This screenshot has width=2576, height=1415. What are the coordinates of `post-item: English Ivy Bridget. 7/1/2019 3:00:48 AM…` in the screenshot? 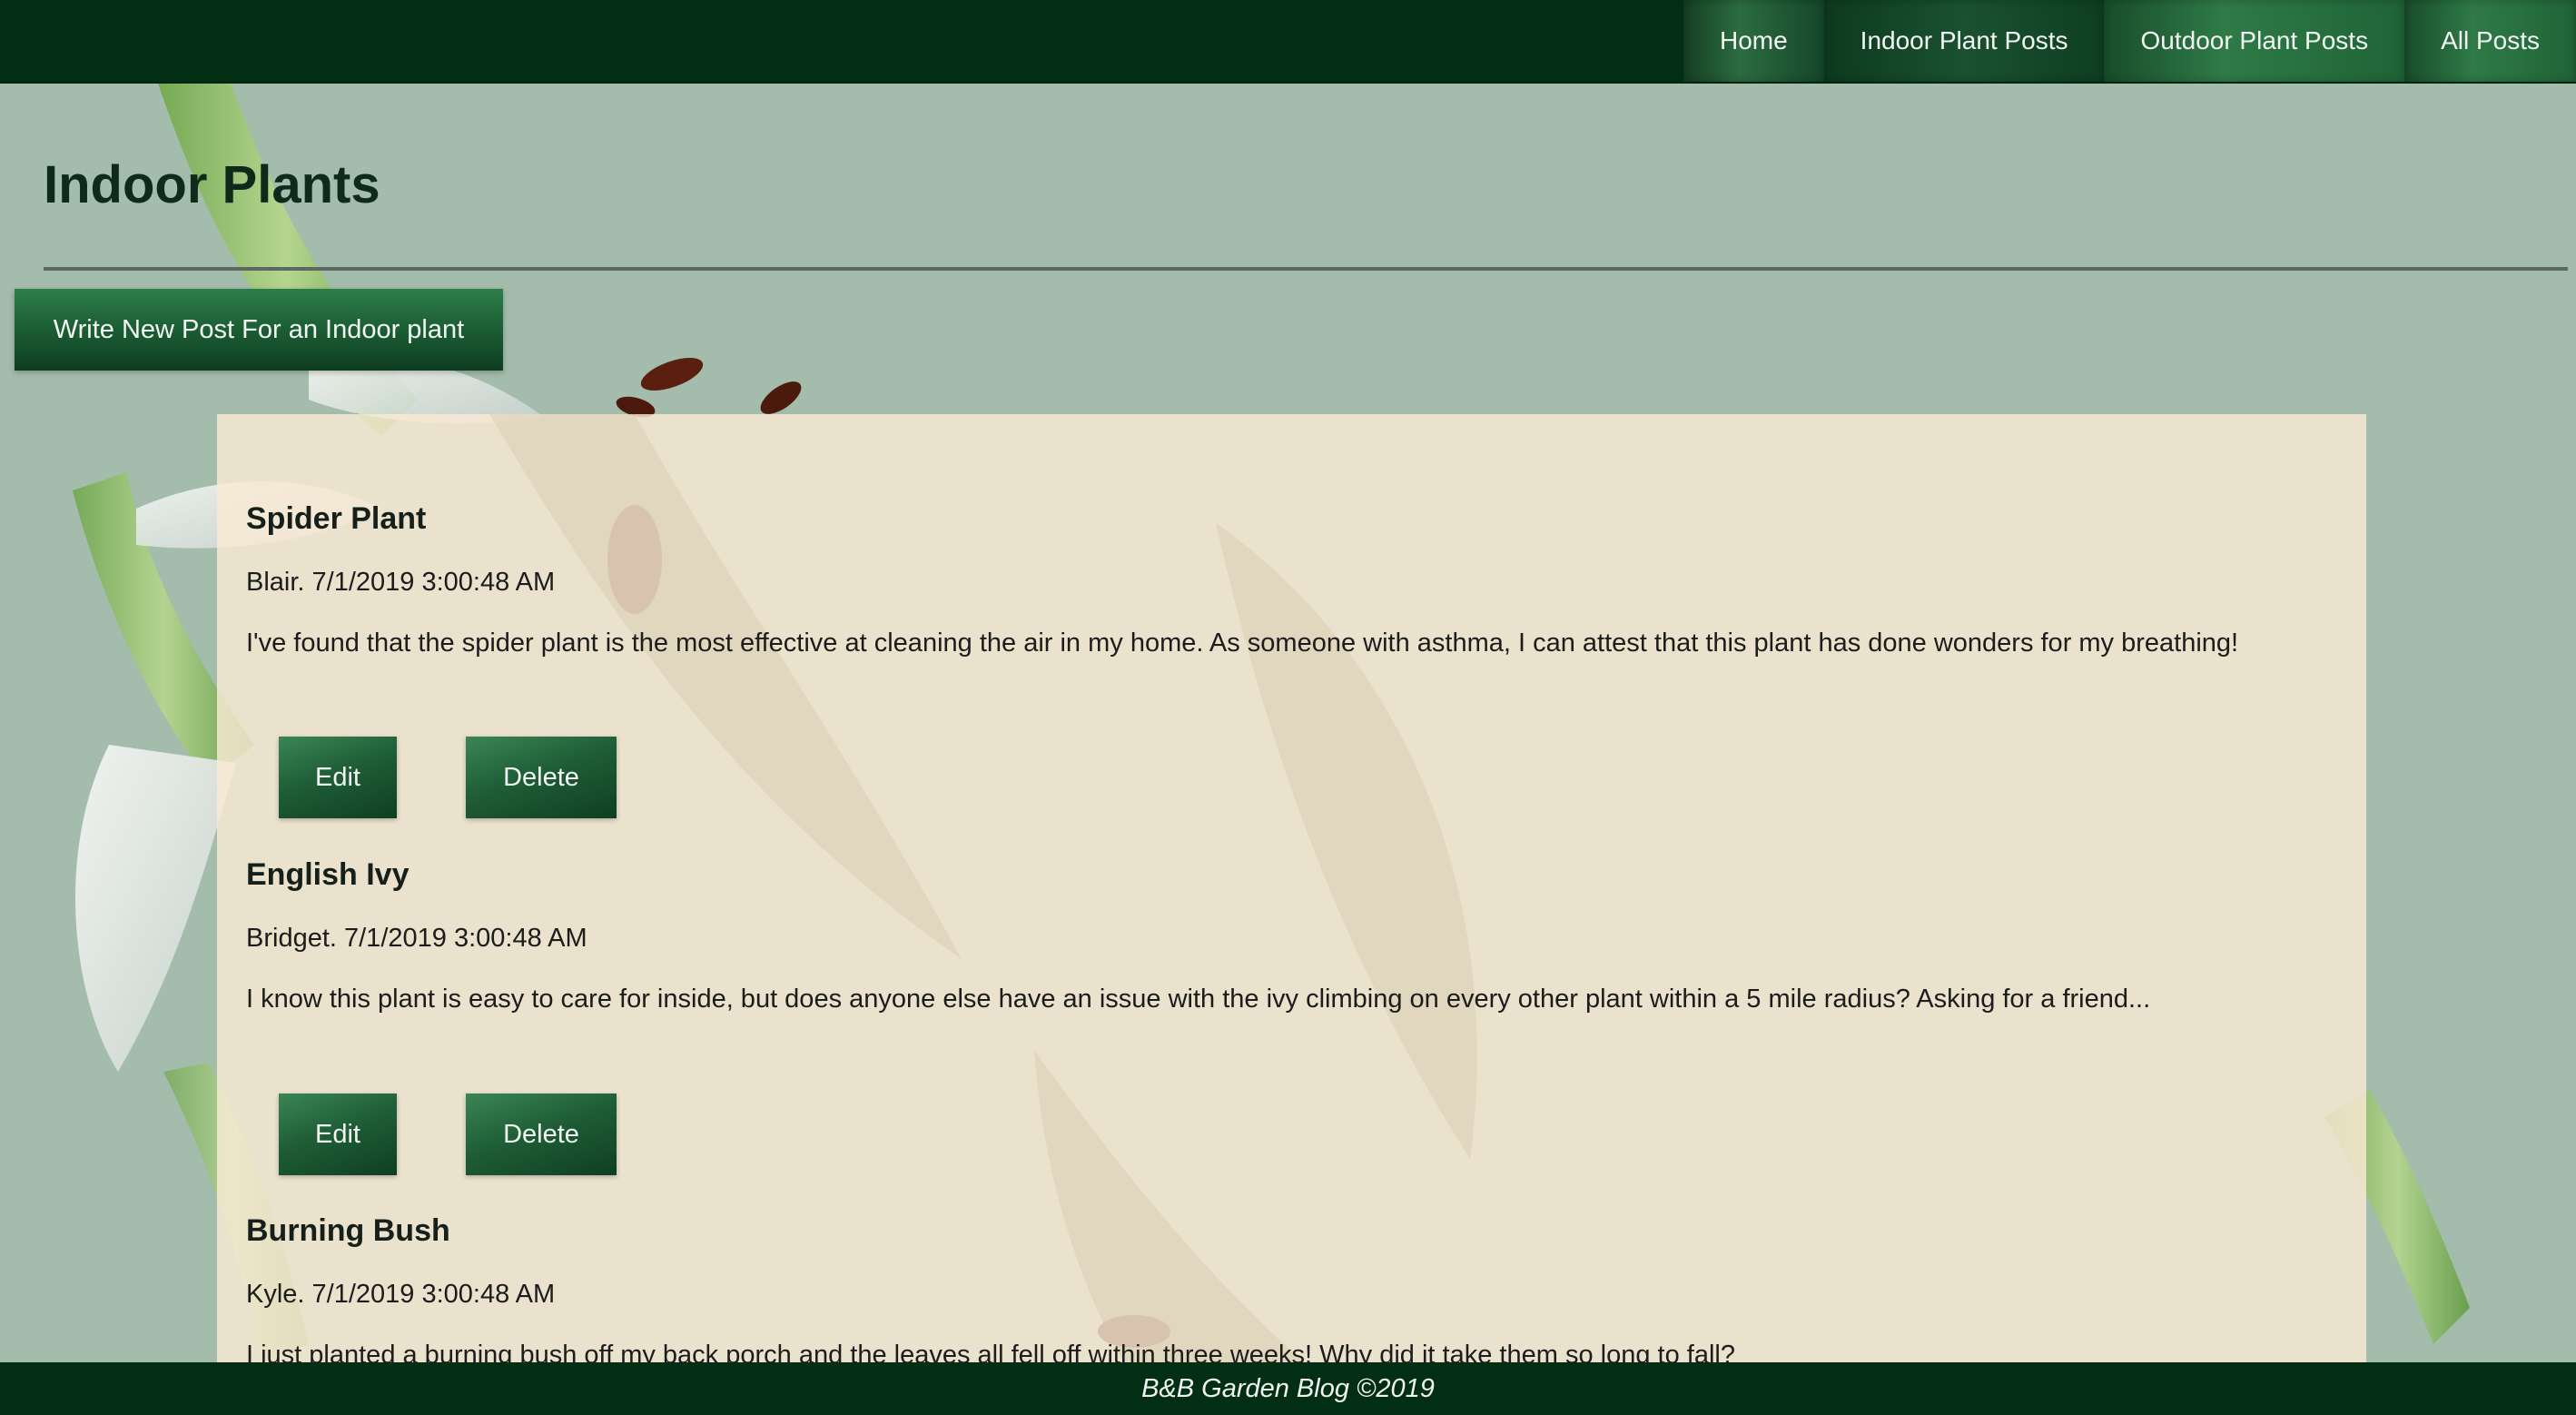 It's located at (1290, 935).